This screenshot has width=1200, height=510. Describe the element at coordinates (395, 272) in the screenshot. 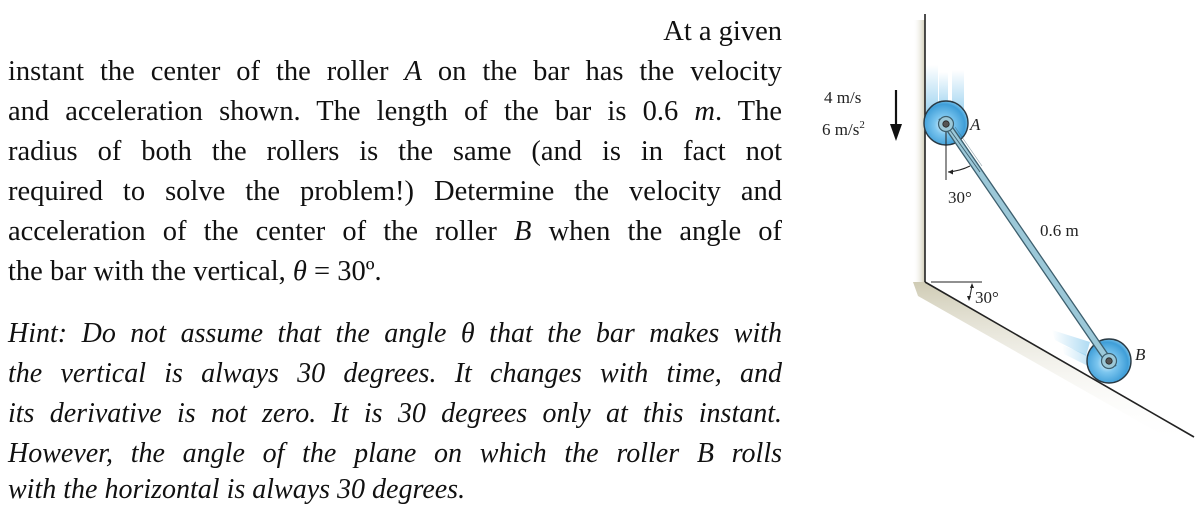

I see `problem-line-7: the bar with the vertical, θ = 30º.` at that location.